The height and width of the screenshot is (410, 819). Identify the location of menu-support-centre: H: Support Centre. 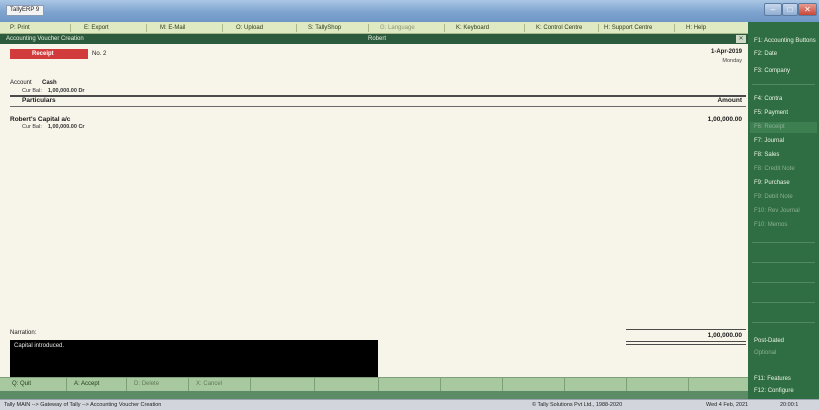
(628, 28).